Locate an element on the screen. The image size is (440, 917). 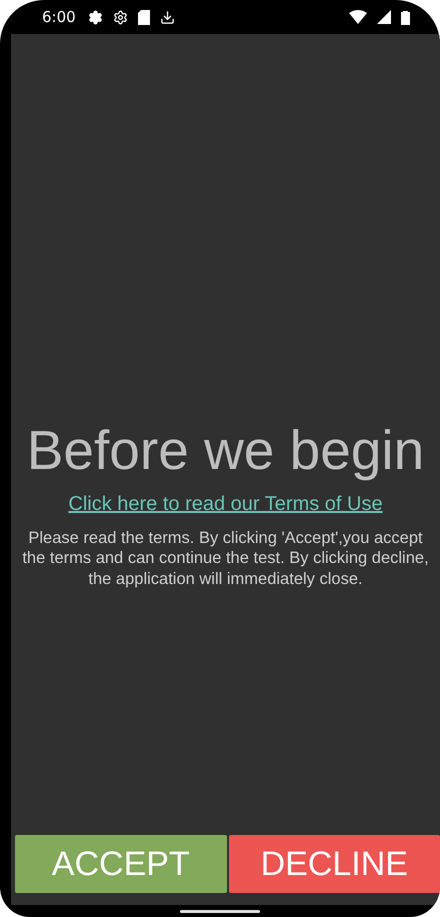
sd-card-icon is located at coordinates (144, 17).